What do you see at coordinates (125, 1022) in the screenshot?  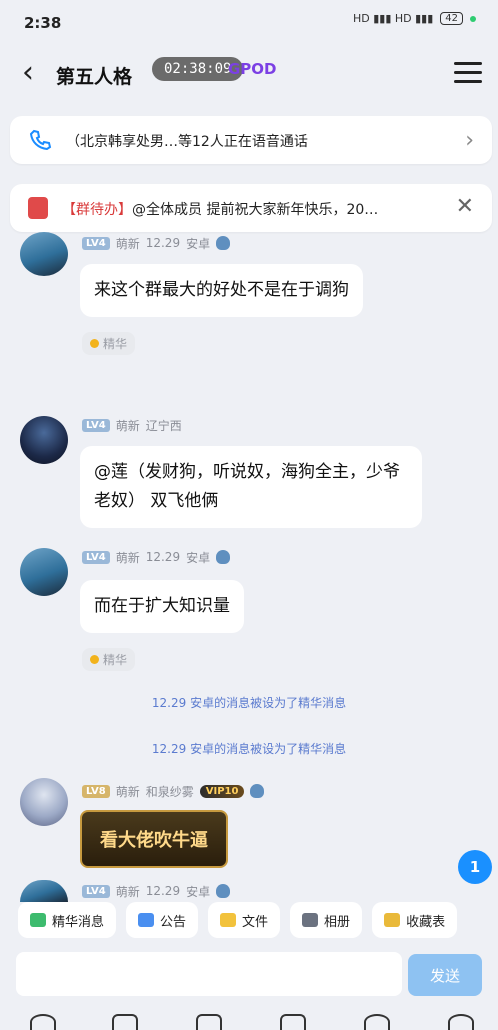 I see `image-icon` at bounding box center [125, 1022].